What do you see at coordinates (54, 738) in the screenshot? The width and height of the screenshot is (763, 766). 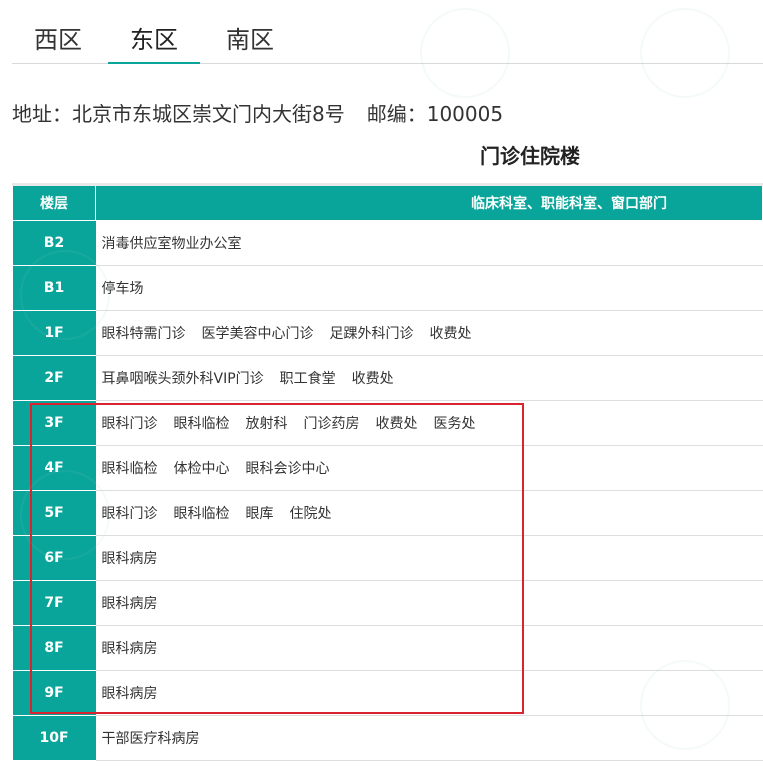 I see `floor-cell: 10F` at bounding box center [54, 738].